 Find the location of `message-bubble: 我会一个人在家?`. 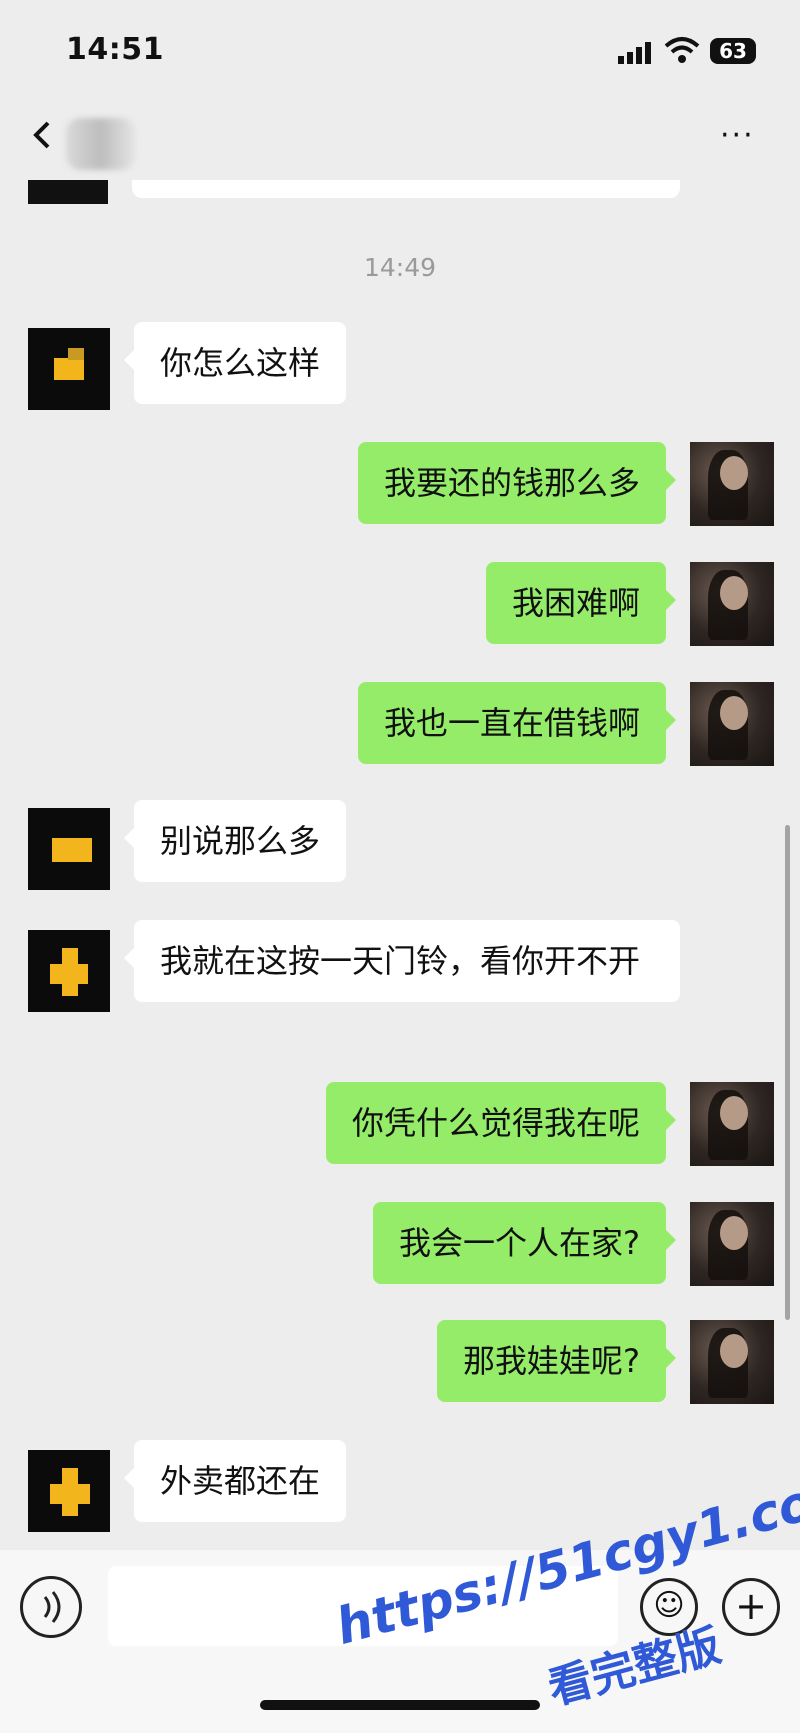

message-bubble: 我会一个人在家? is located at coordinates (524, 1243).